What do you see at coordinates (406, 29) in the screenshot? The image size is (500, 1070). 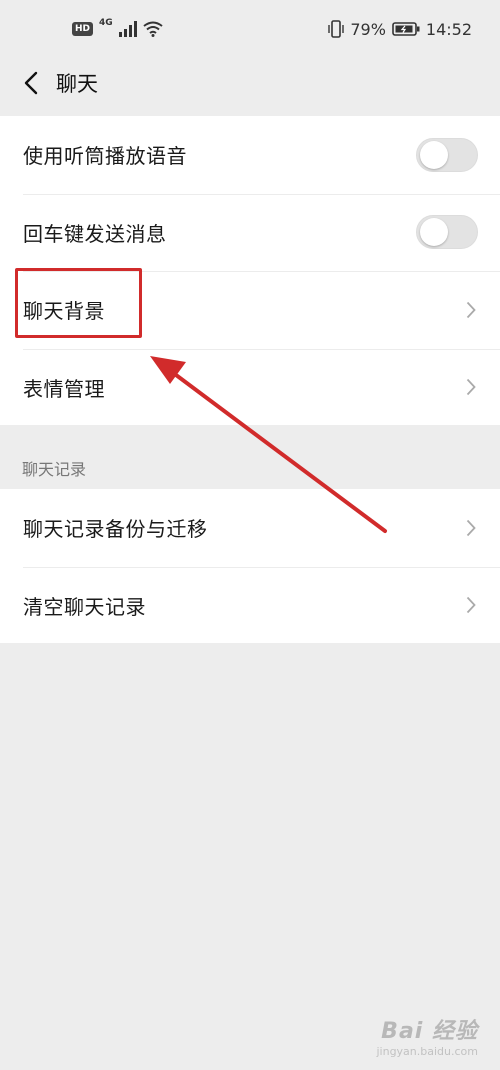 I see `battery-icon` at bounding box center [406, 29].